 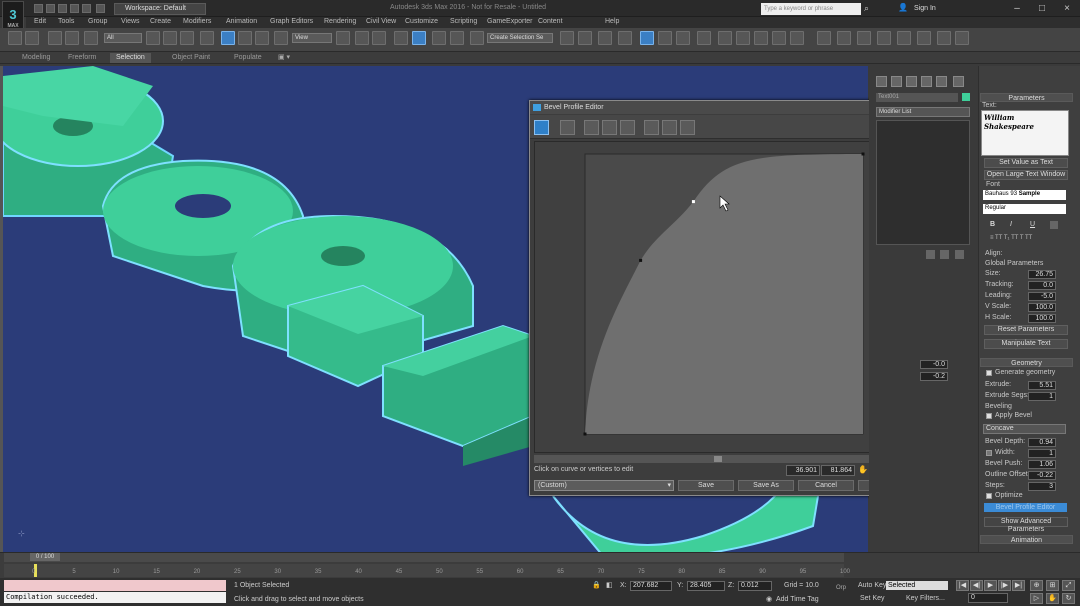 I want to click on steps-spinner: 3, so click(x=1042, y=486).